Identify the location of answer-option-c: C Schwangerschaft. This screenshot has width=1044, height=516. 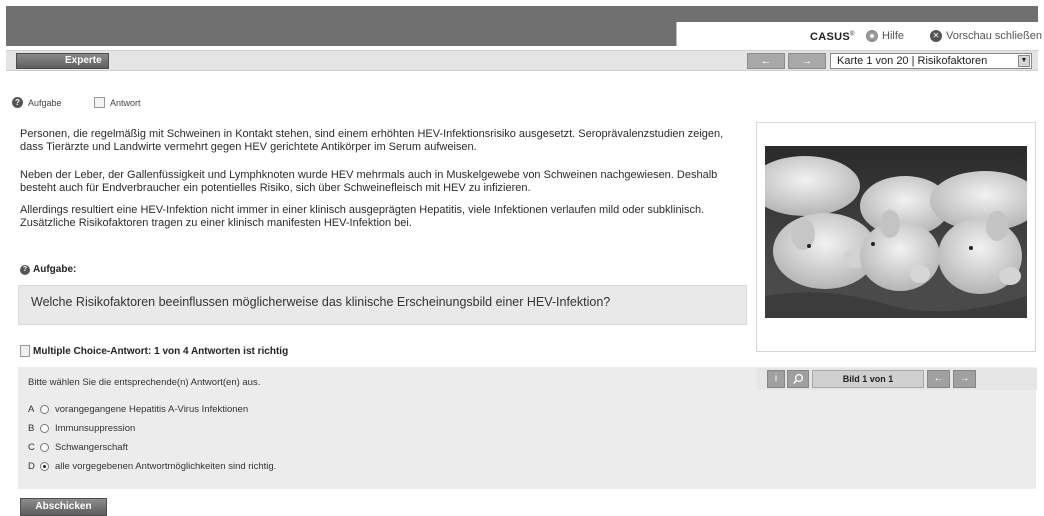
(78, 447).